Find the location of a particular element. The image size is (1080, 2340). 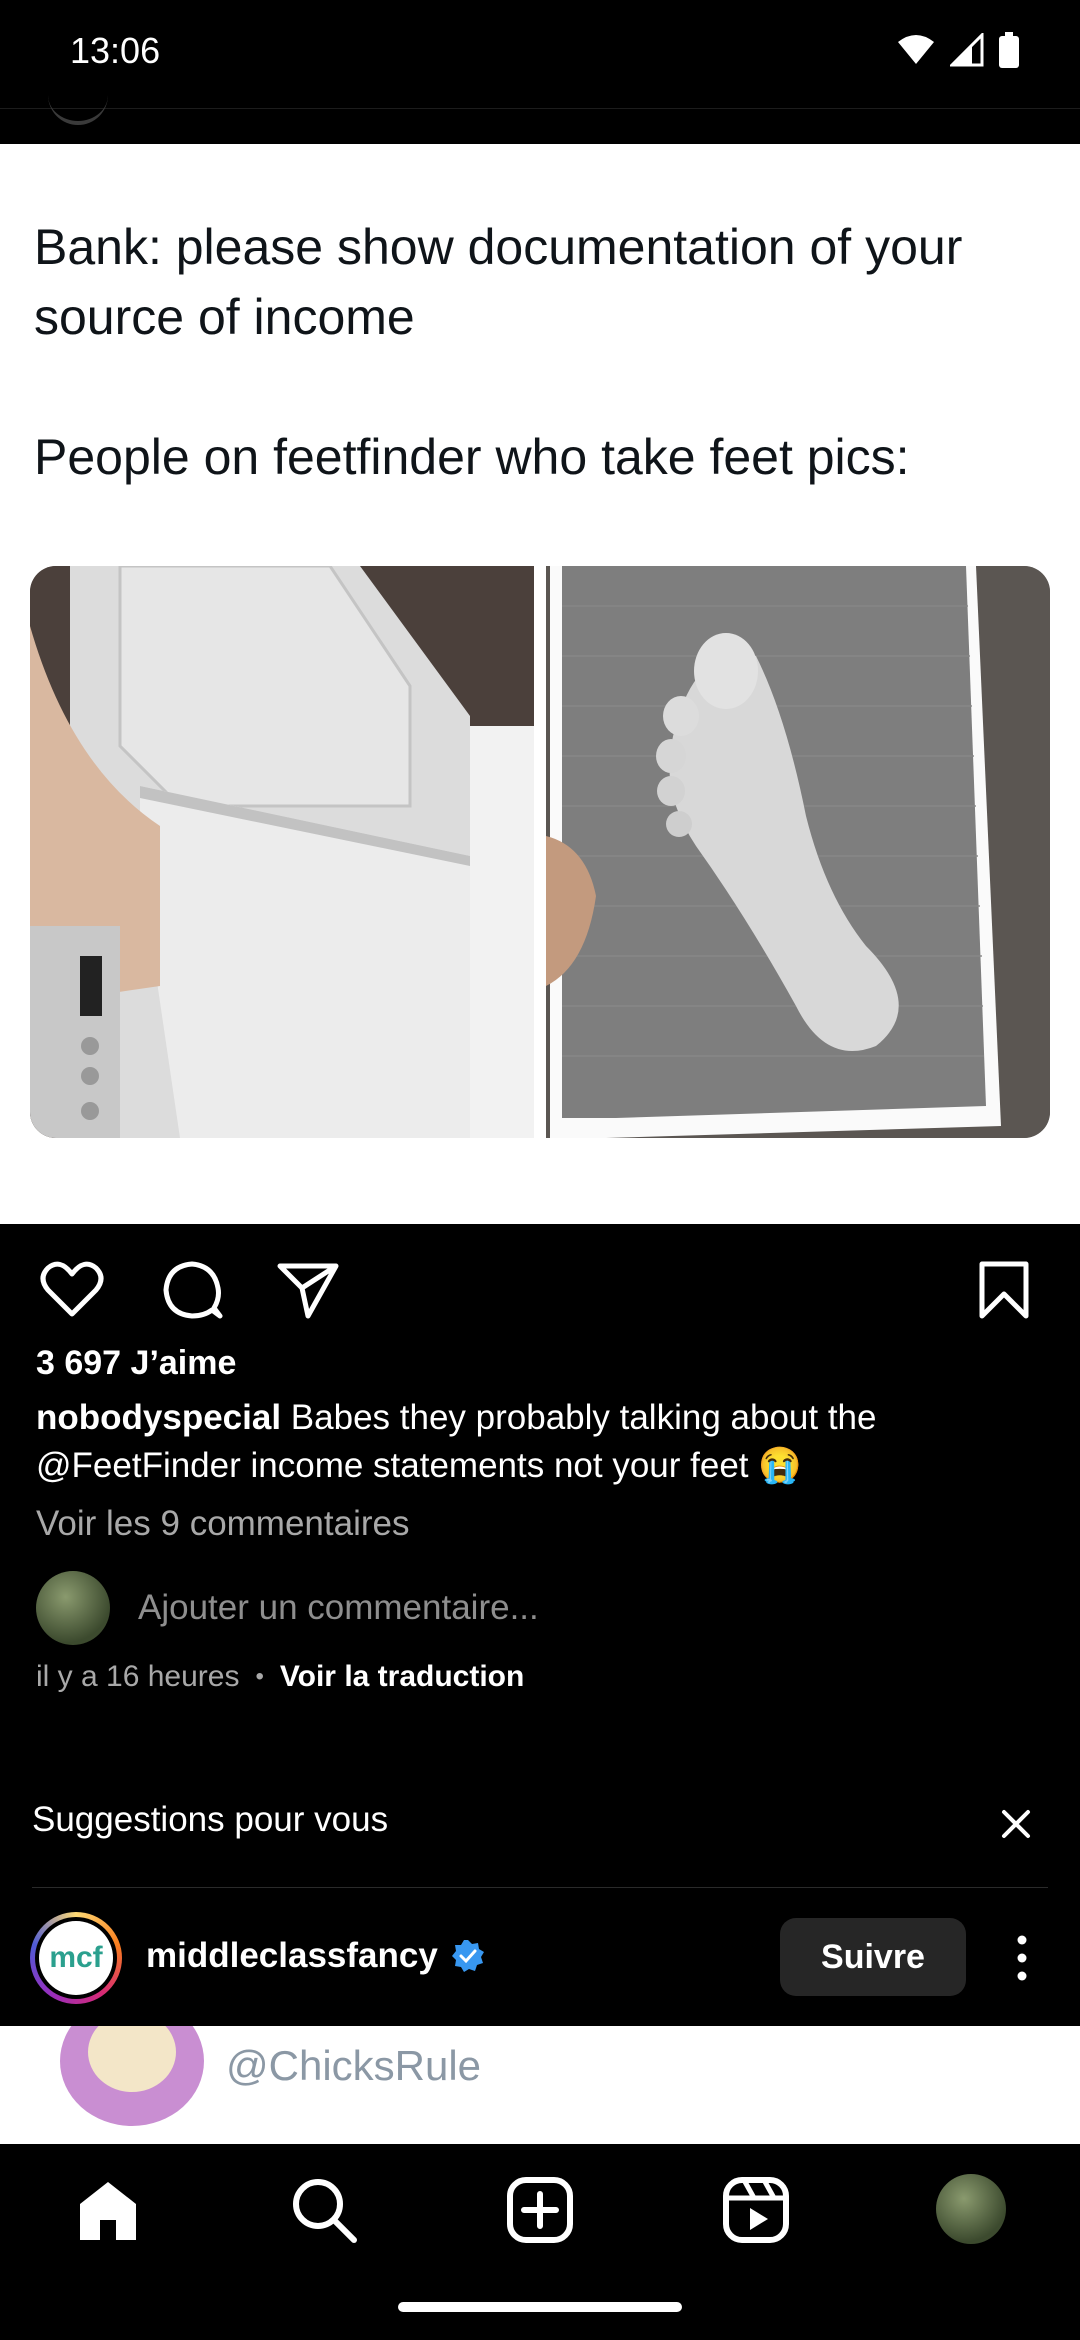

avatar: mcf is located at coordinates (76, 1958).